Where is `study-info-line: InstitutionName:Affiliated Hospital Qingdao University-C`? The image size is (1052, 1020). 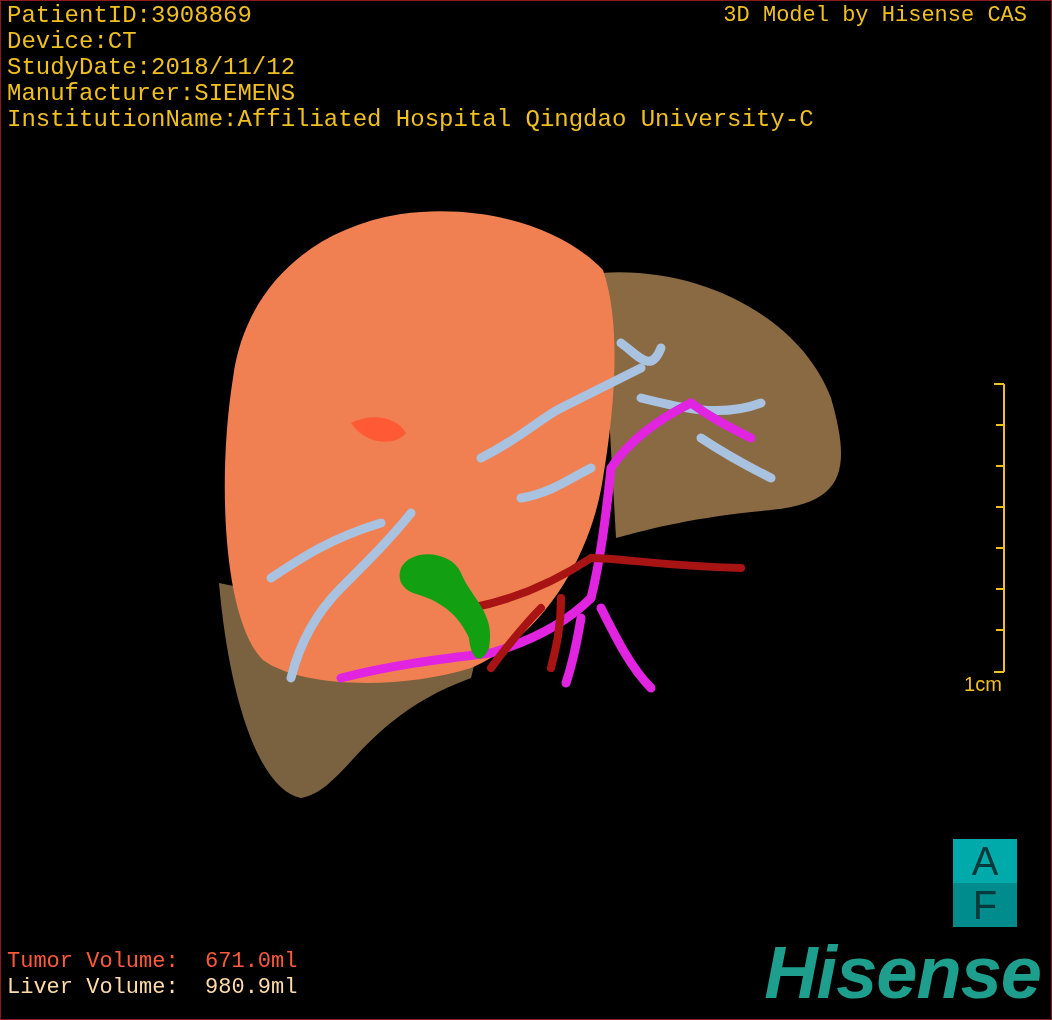 study-info-line: InstitutionName:Affiliated Hospital Qingdao University-C is located at coordinates (411, 120).